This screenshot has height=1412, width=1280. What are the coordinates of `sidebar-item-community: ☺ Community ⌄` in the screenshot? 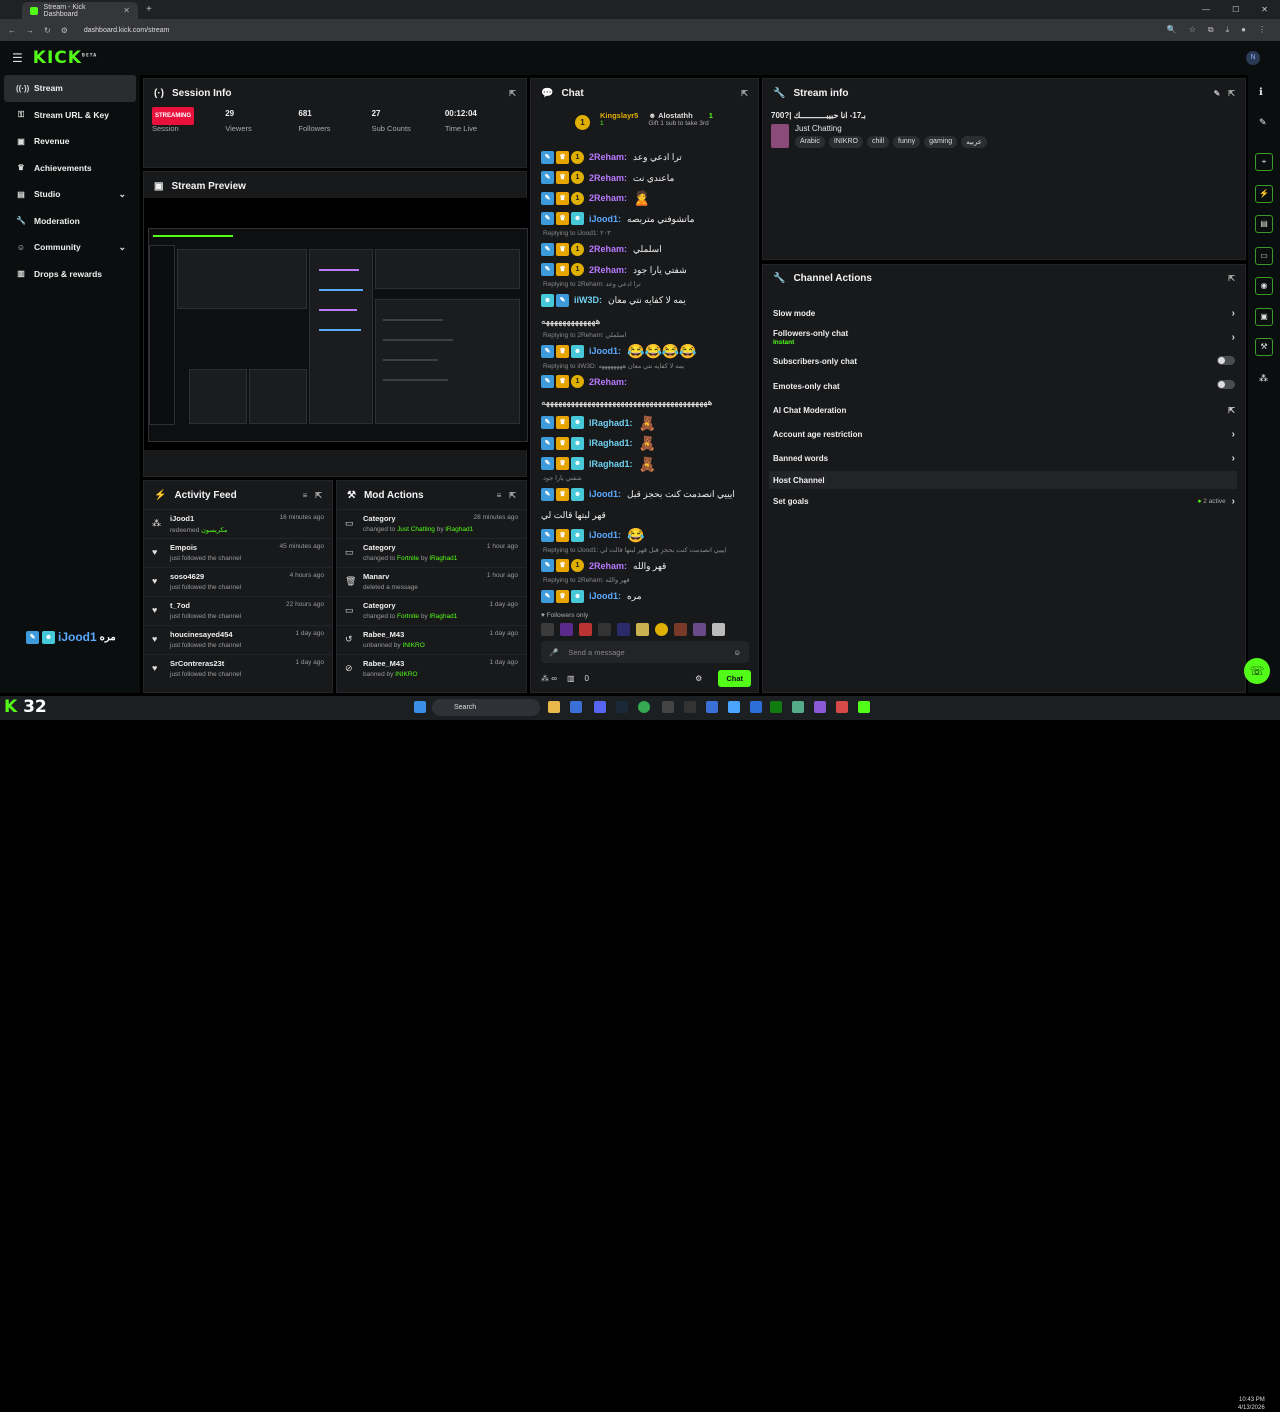 It's located at (70, 247).